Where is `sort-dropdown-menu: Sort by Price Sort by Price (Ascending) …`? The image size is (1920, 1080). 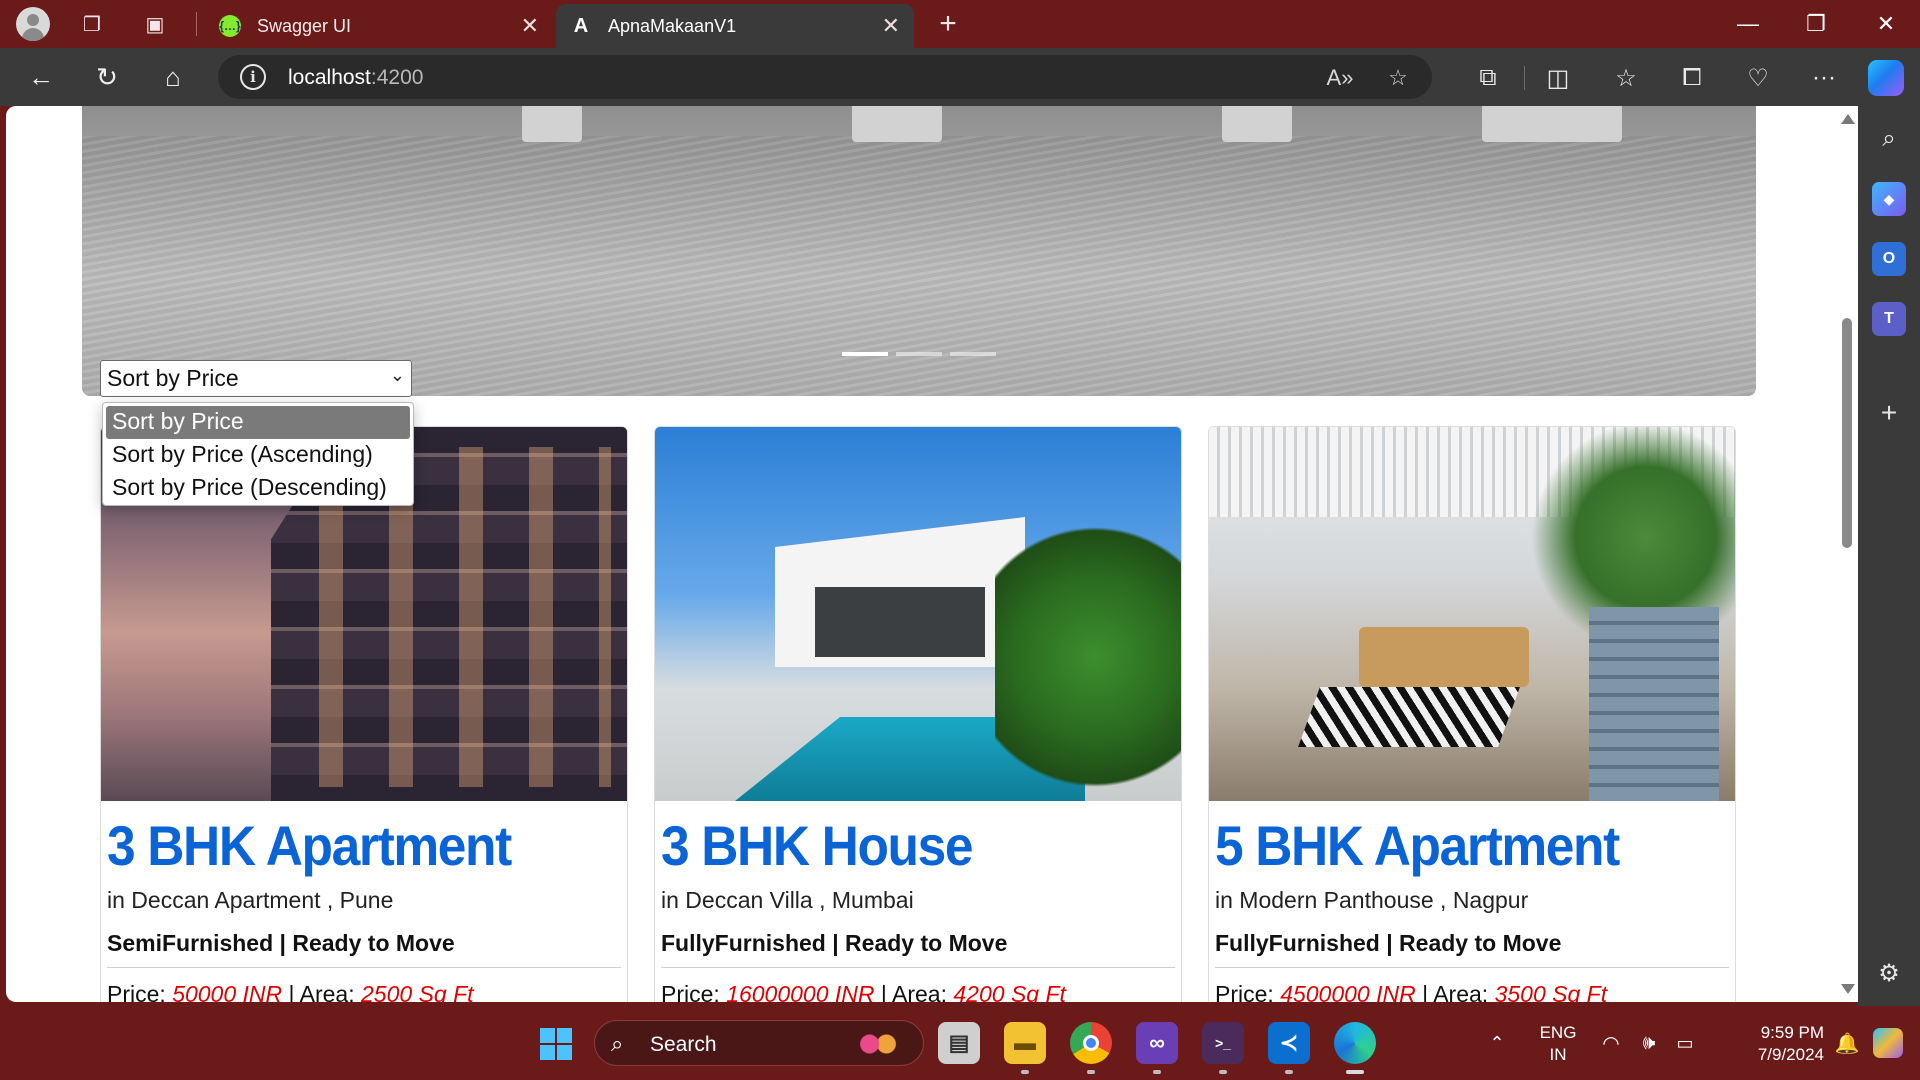 sort-dropdown-menu: Sort by Price Sort by Price (Ascending) … is located at coordinates (258, 454).